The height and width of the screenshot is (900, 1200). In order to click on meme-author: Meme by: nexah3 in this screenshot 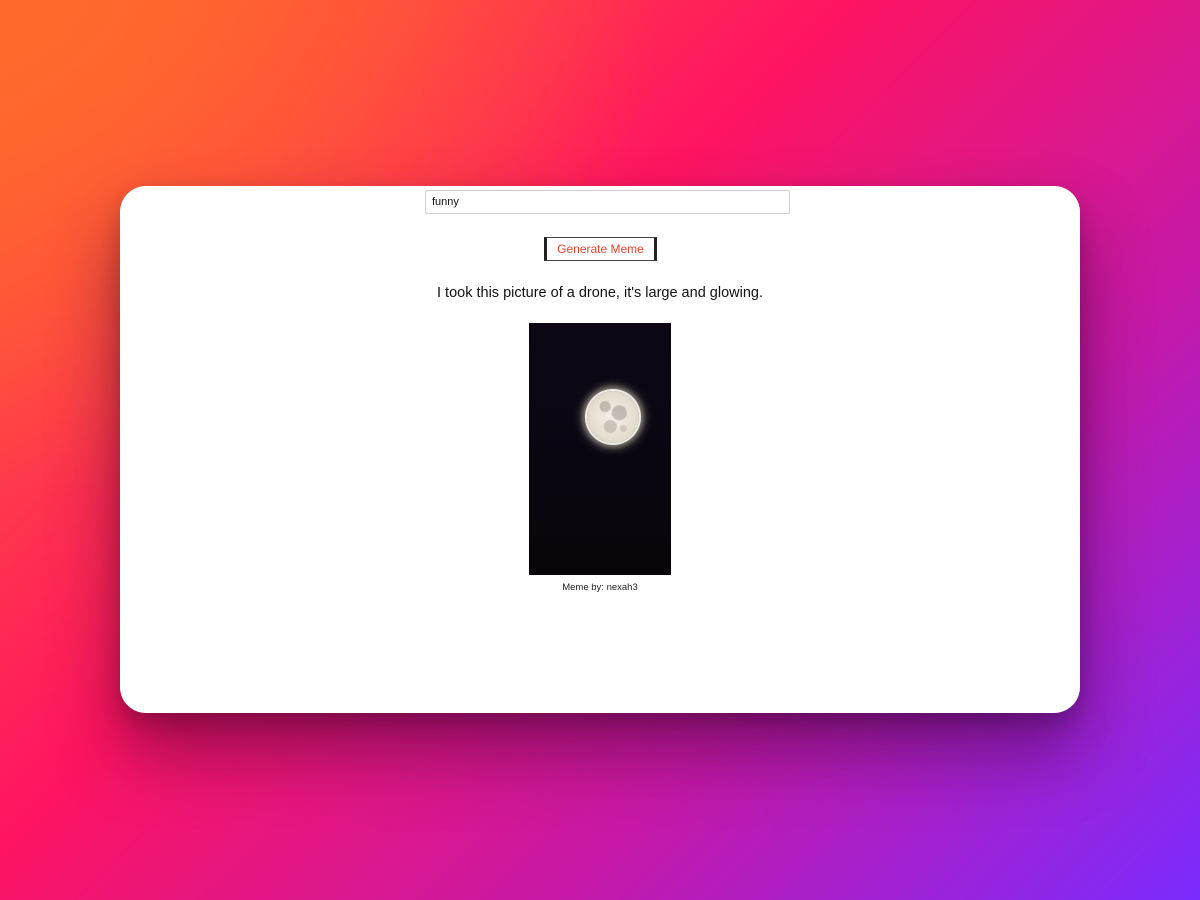, I will do `click(600, 587)`.